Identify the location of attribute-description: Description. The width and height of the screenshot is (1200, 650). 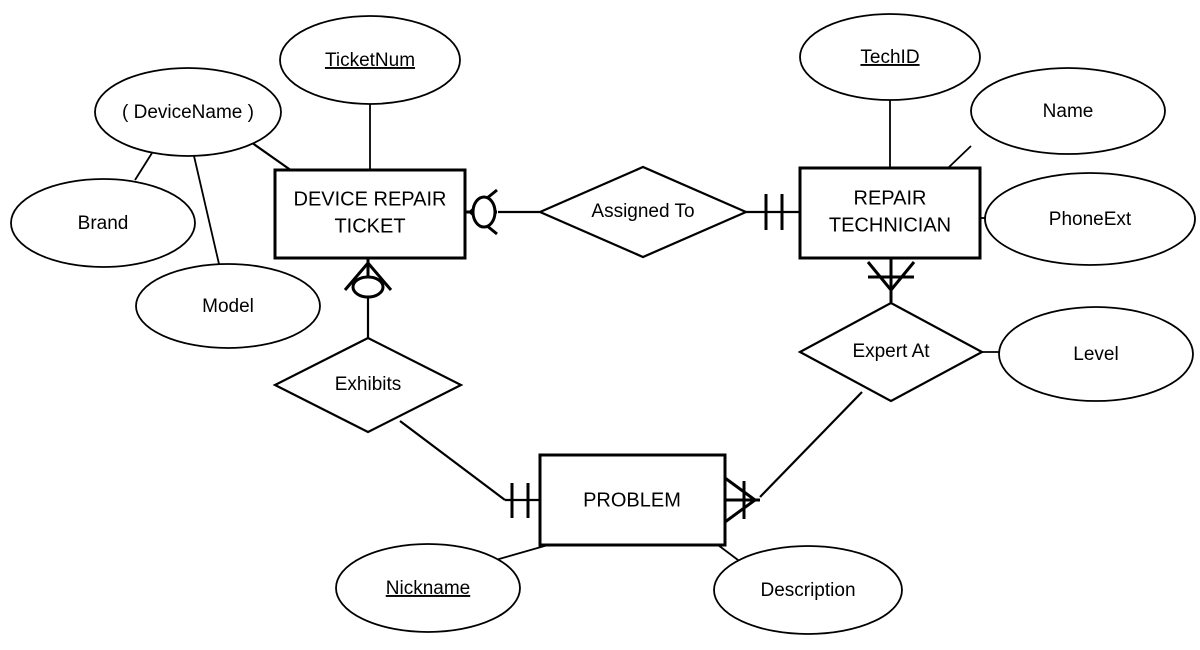
(808, 590).